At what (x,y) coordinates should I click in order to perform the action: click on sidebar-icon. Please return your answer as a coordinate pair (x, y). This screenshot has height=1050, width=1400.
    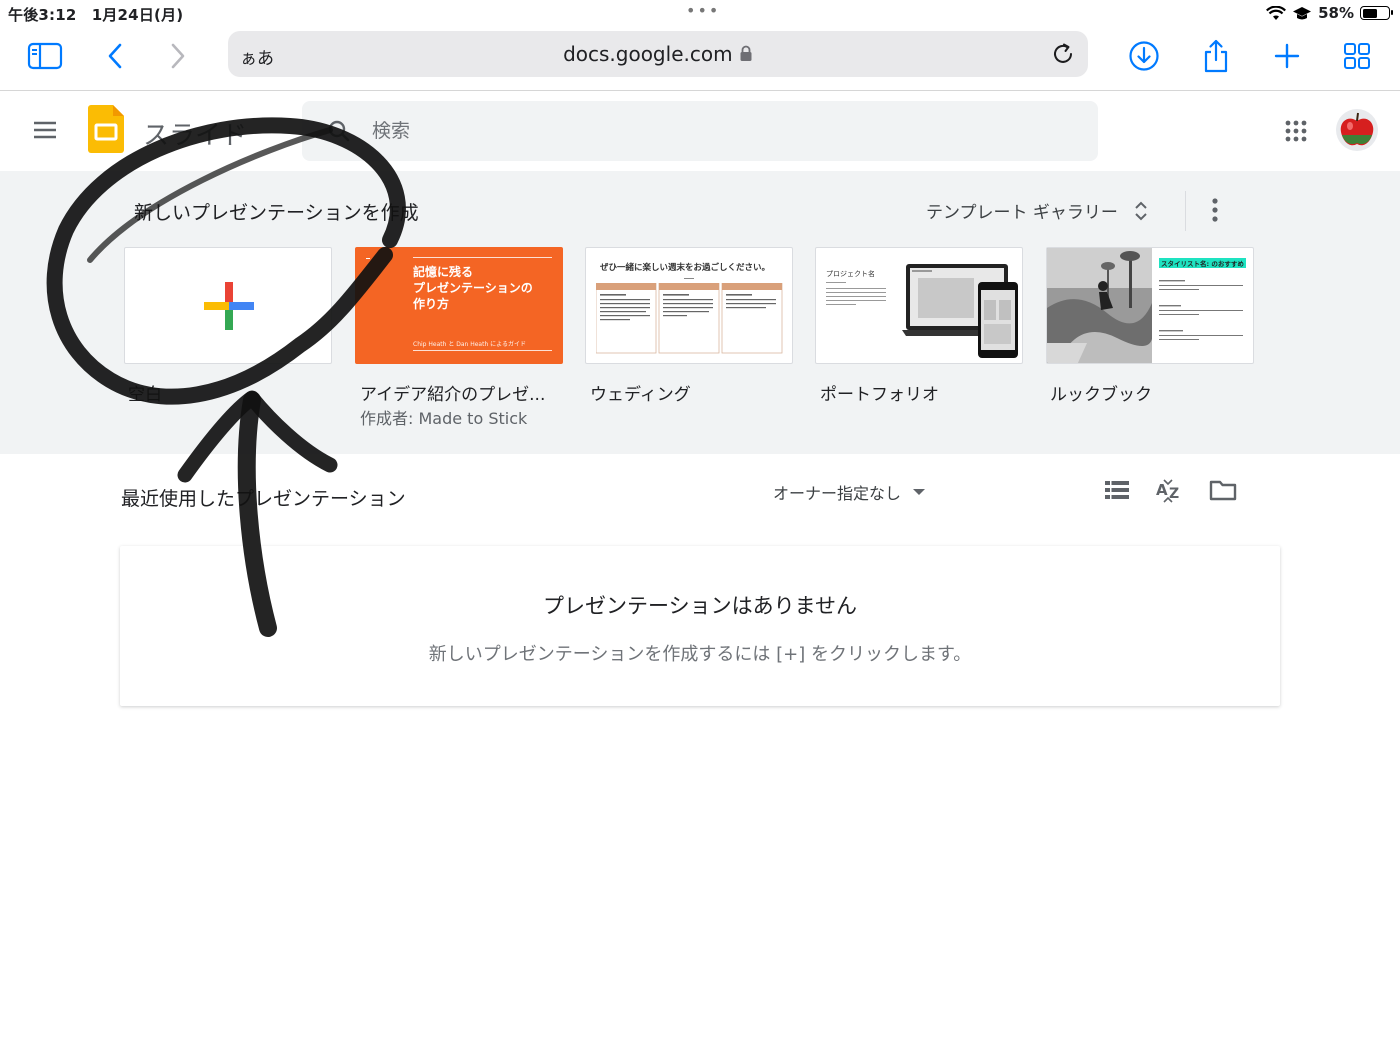
    Looking at the image, I should click on (45, 56).